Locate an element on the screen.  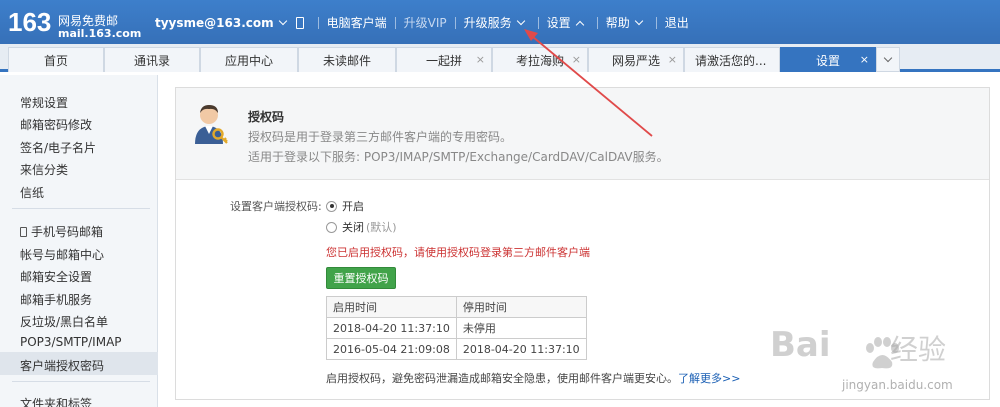
tab-app-center: 应用中心 is located at coordinates (249, 59).